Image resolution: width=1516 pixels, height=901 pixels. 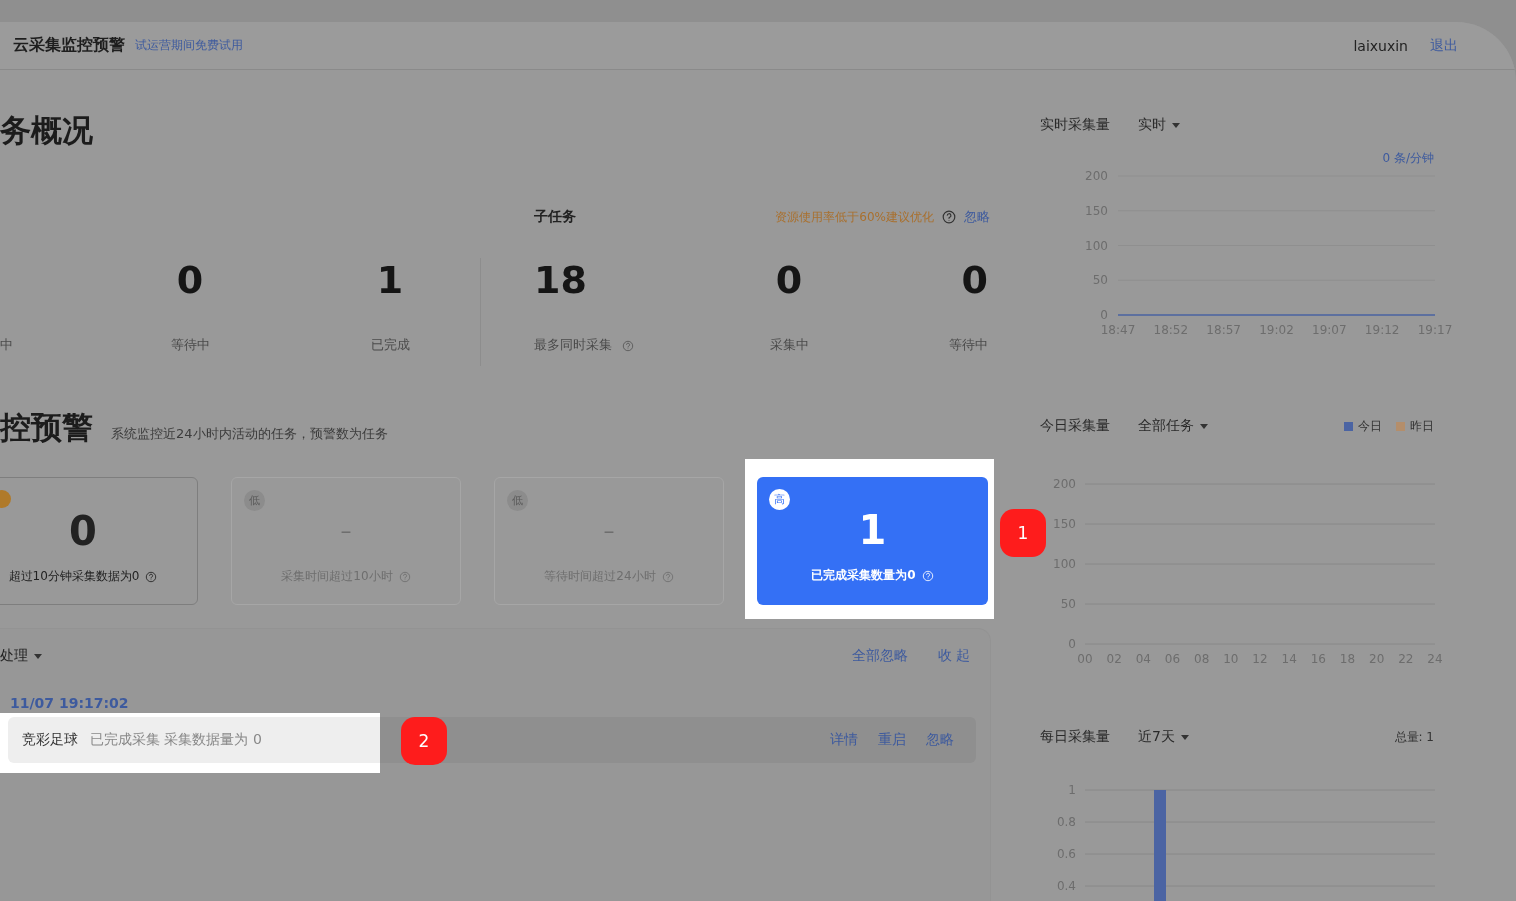 What do you see at coordinates (940, 740) in the screenshot?
I see `row-action-link: 忽略` at bounding box center [940, 740].